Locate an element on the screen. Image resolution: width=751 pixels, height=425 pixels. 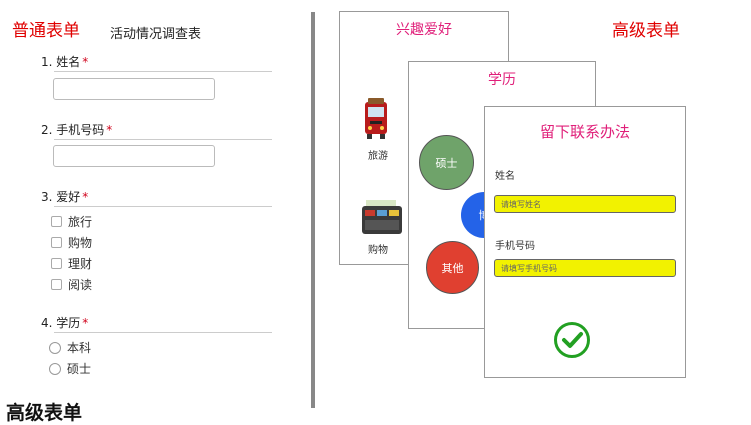
hobby-option: 旅行 is located at coordinates (71, 221).